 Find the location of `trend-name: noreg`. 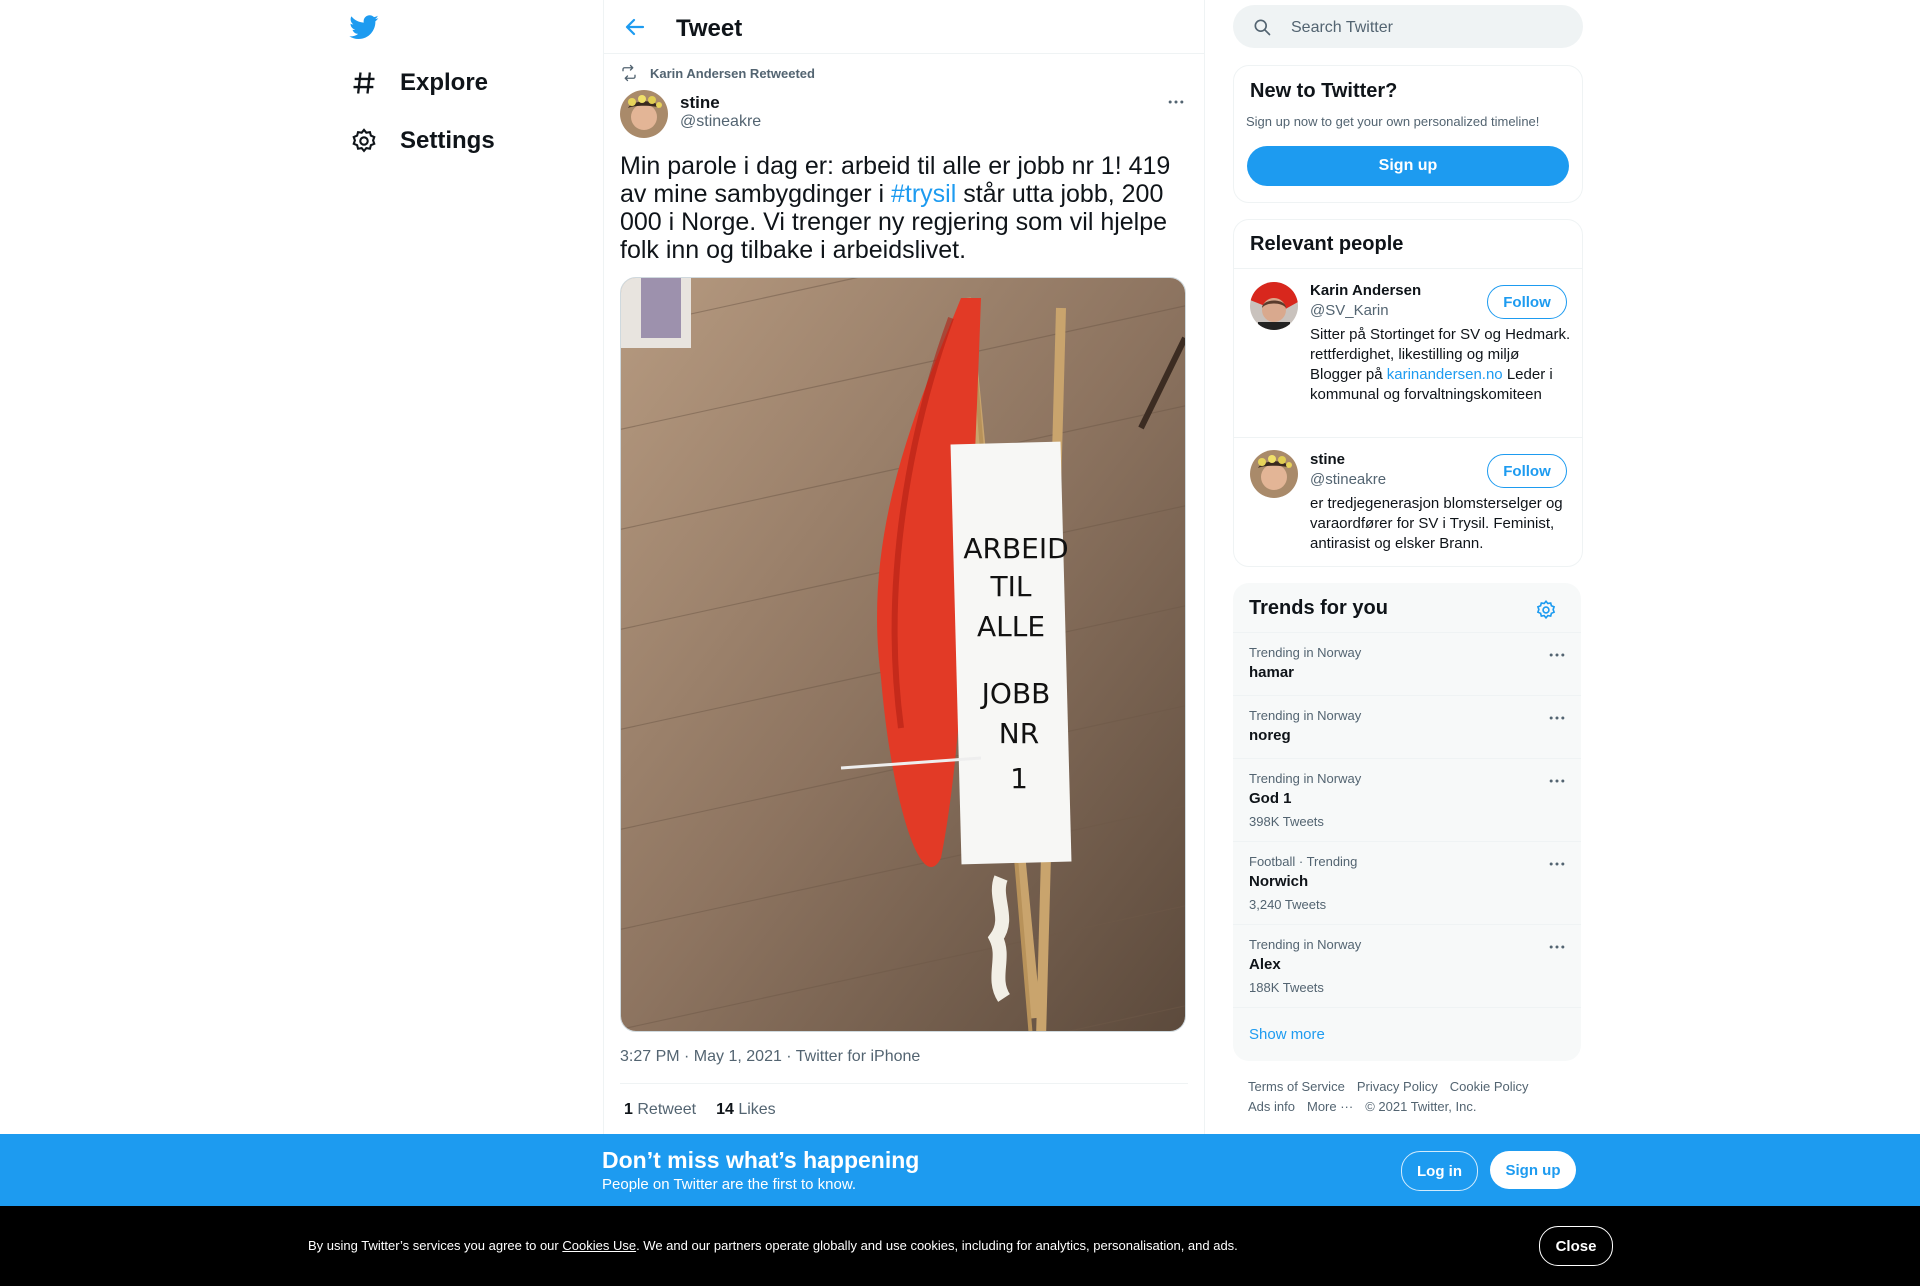

trend-name: noreg is located at coordinates (1270, 735).